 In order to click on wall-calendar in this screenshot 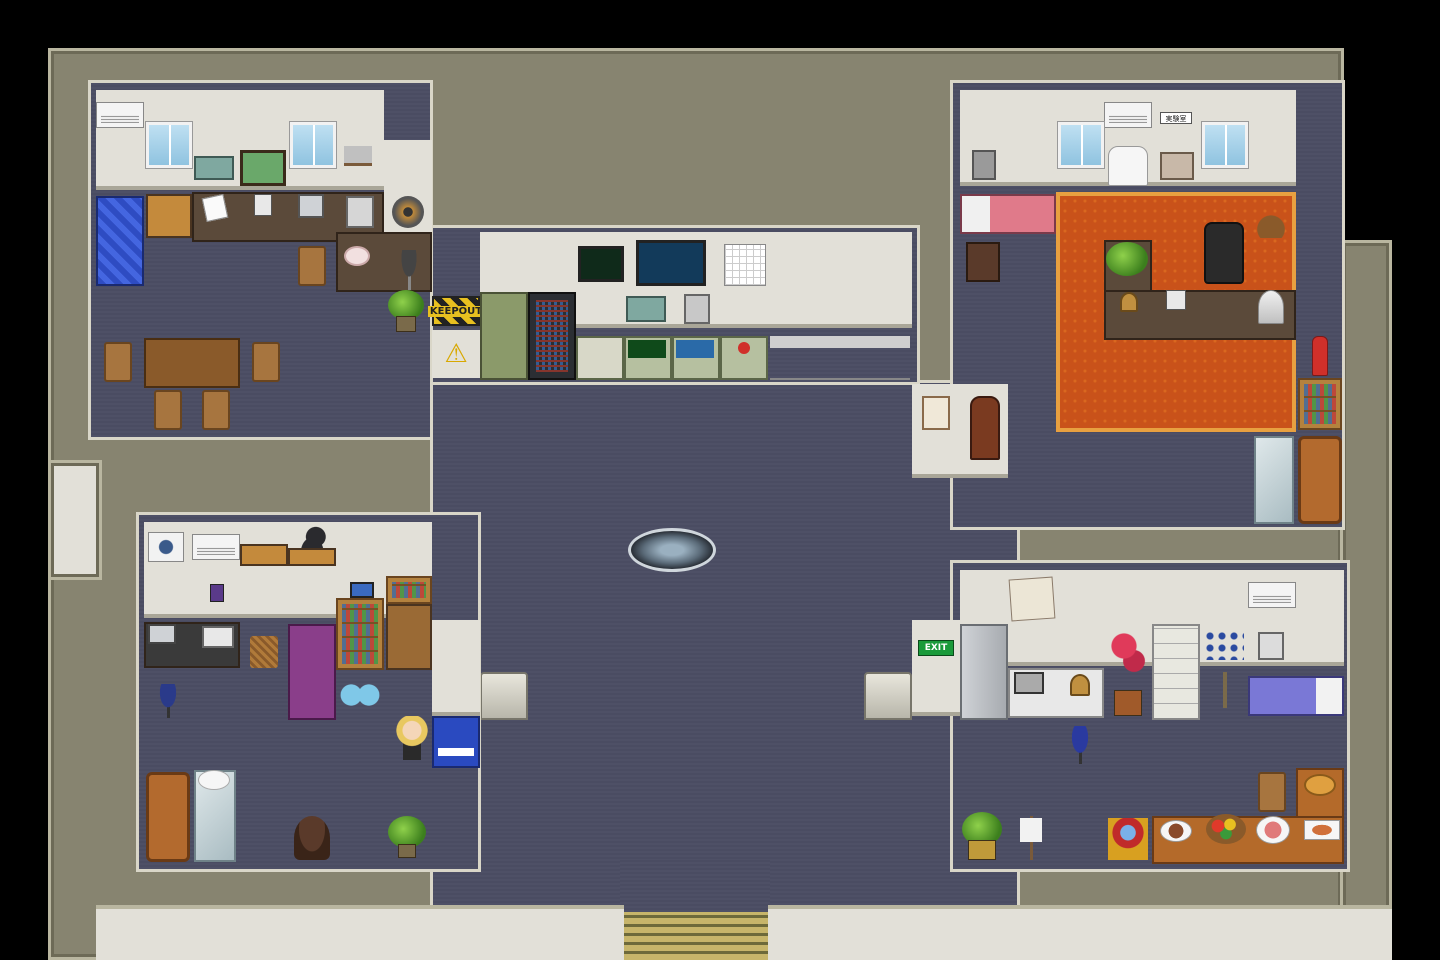, I will do `click(745, 265)`.